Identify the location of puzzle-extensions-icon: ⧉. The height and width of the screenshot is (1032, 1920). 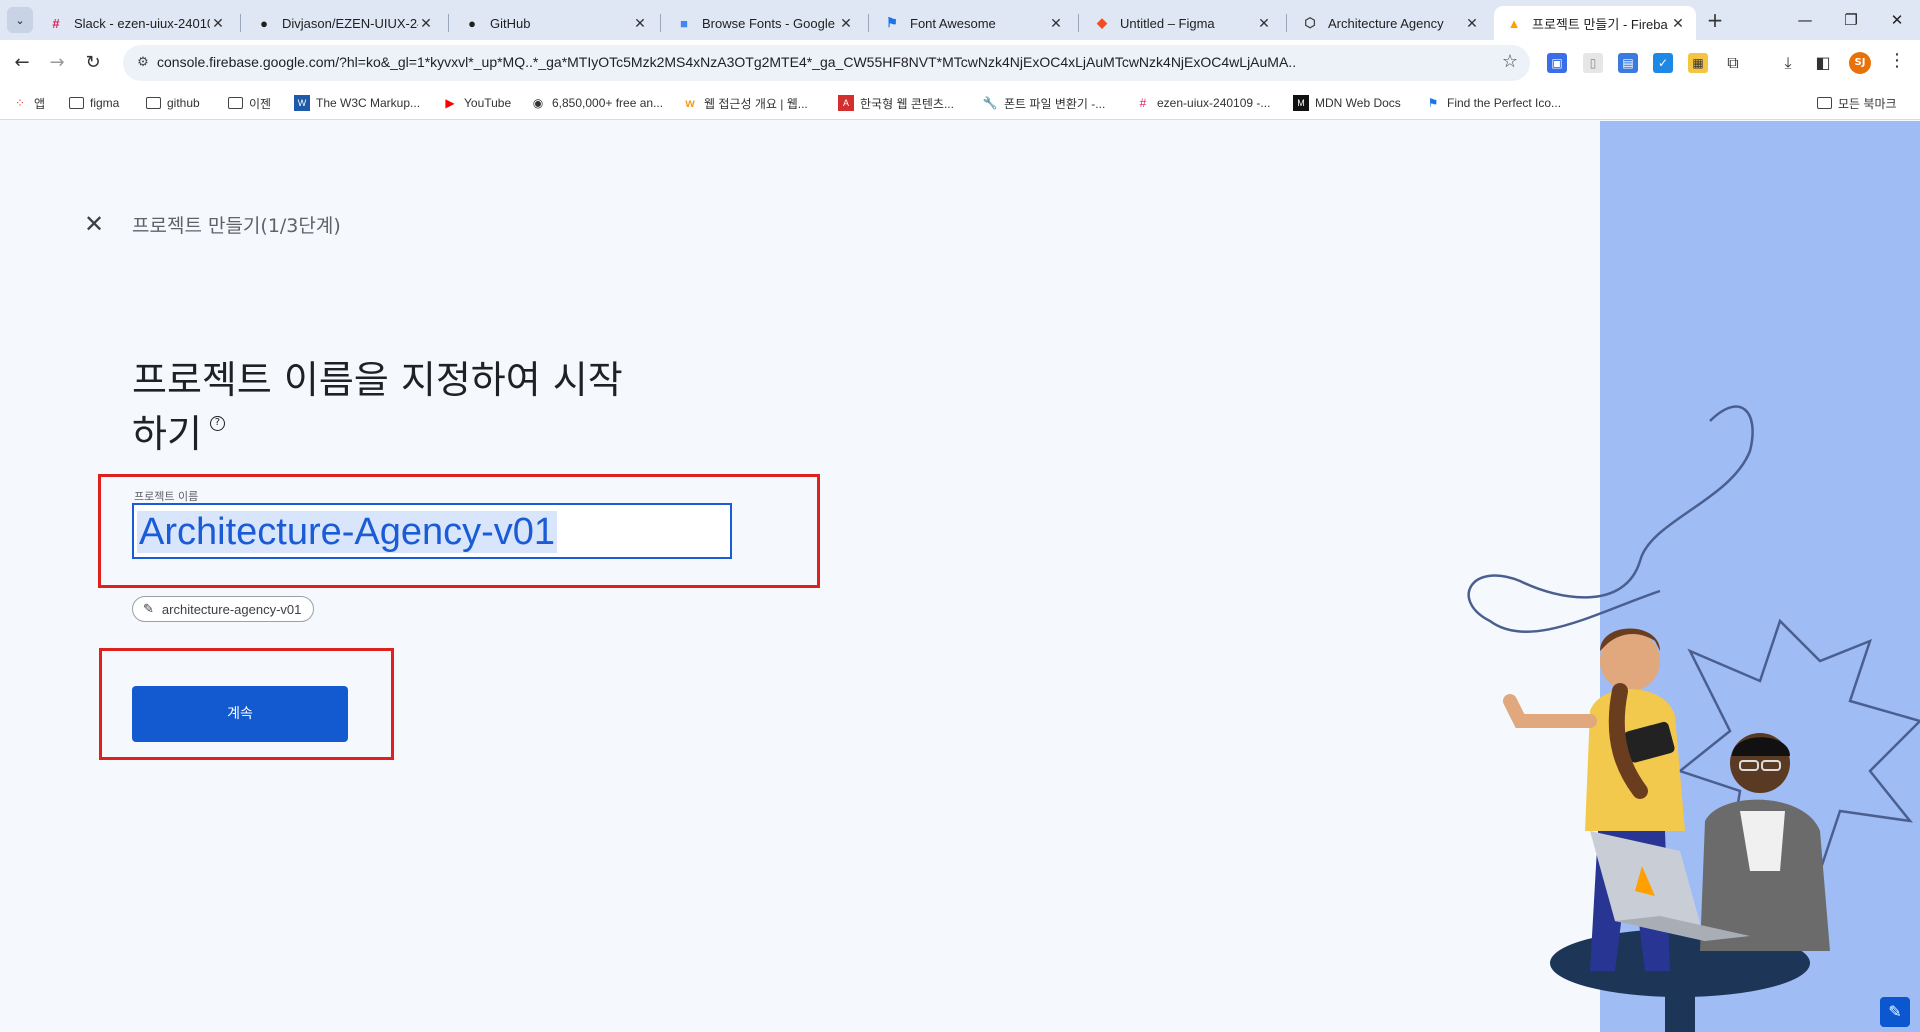
(1733, 63).